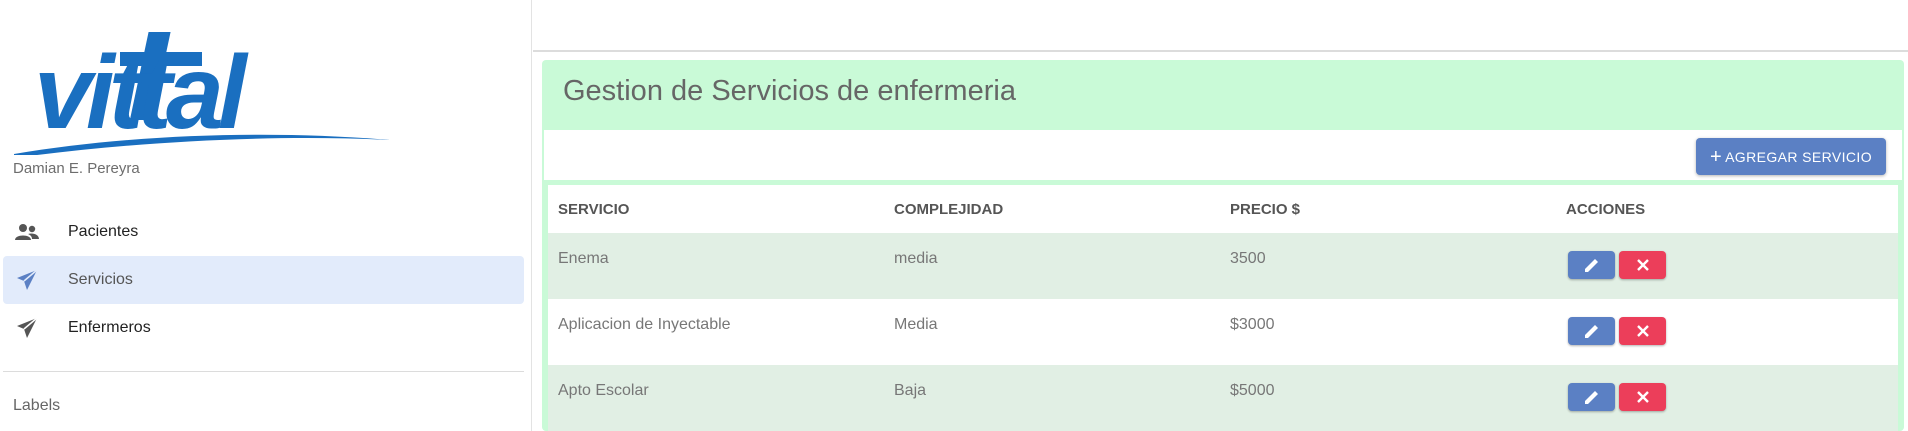  Describe the element at coordinates (1223, 266) in the screenshot. I see `table-row: Enema media 3500` at that location.